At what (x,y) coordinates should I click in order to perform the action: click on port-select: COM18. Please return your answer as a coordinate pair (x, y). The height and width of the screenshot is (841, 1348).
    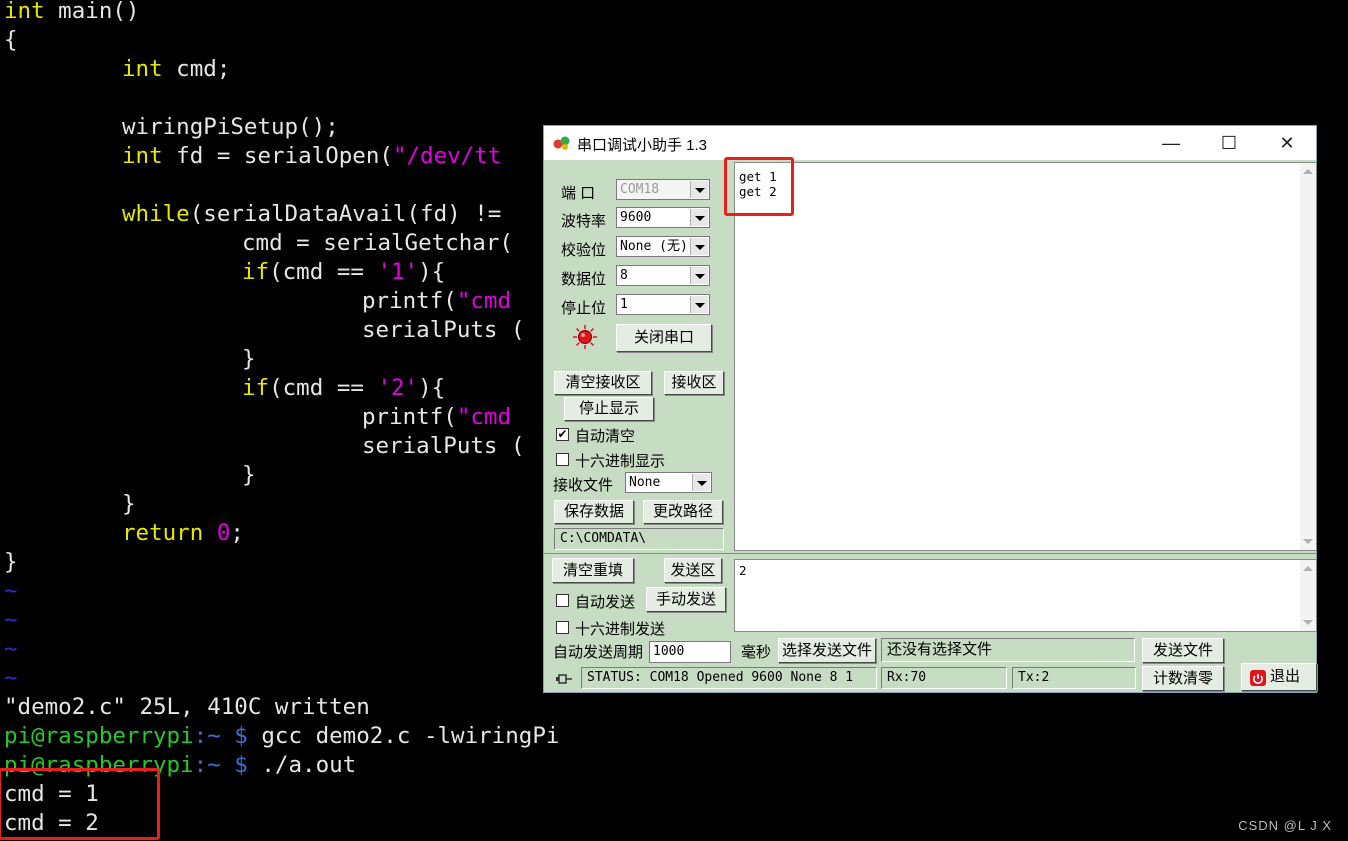
    Looking at the image, I should click on (663, 189).